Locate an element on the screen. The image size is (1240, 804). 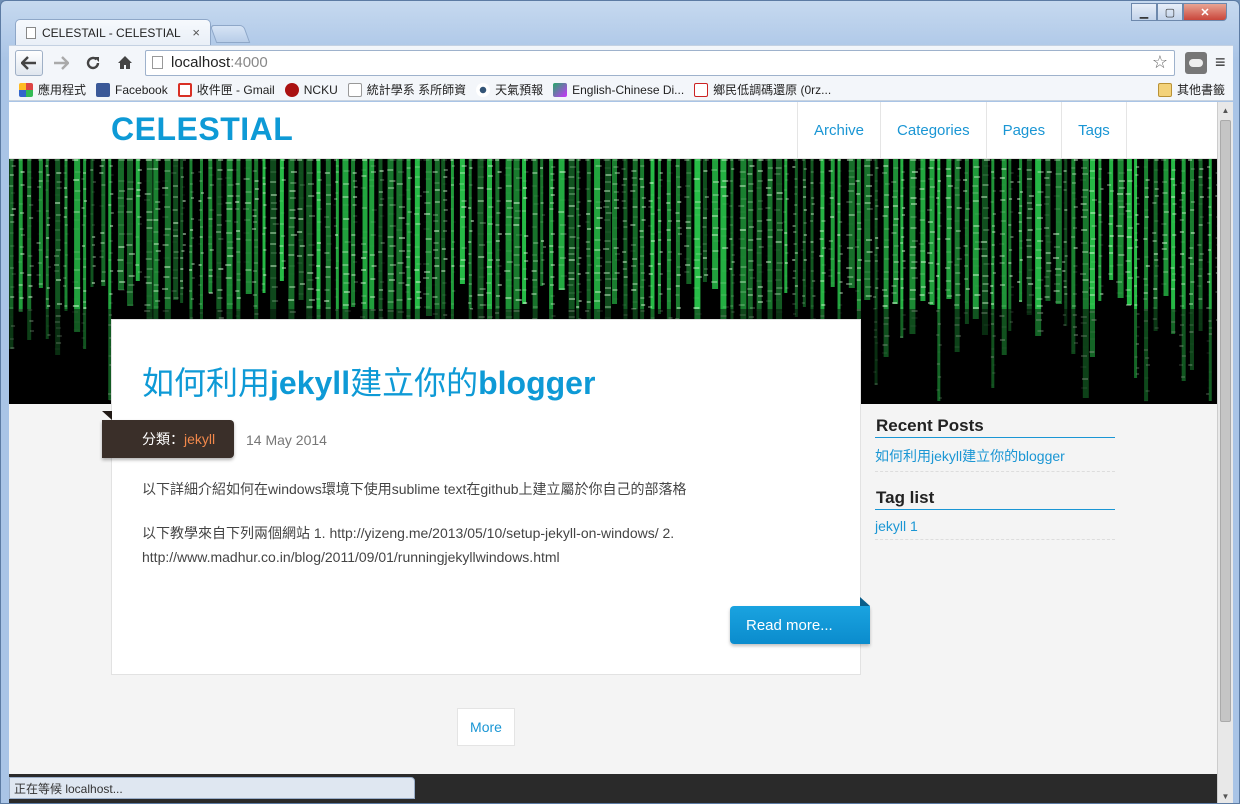
more-button: More is located at coordinates (486, 727).